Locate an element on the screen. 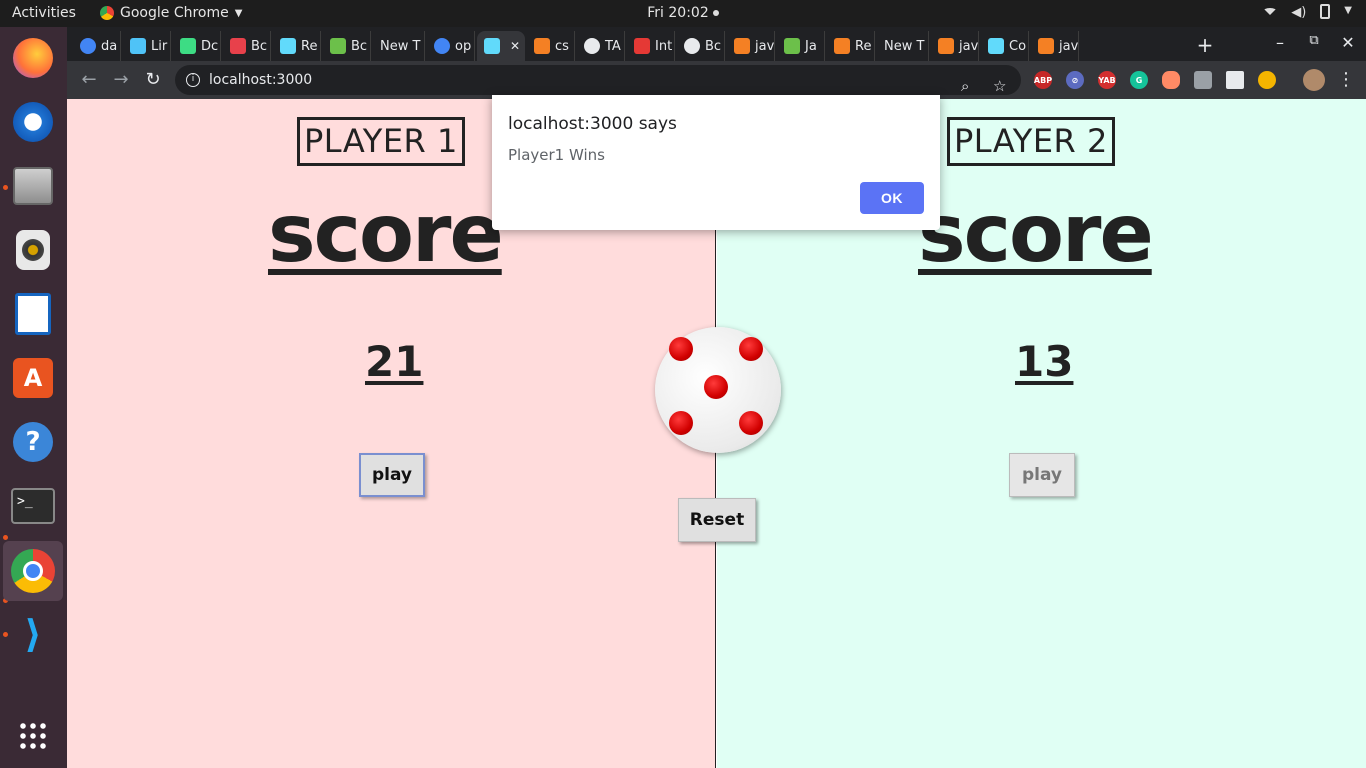 The height and width of the screenshot is (768, 1366). clock: Fri 20:02 is located at coordinates (683, 13).